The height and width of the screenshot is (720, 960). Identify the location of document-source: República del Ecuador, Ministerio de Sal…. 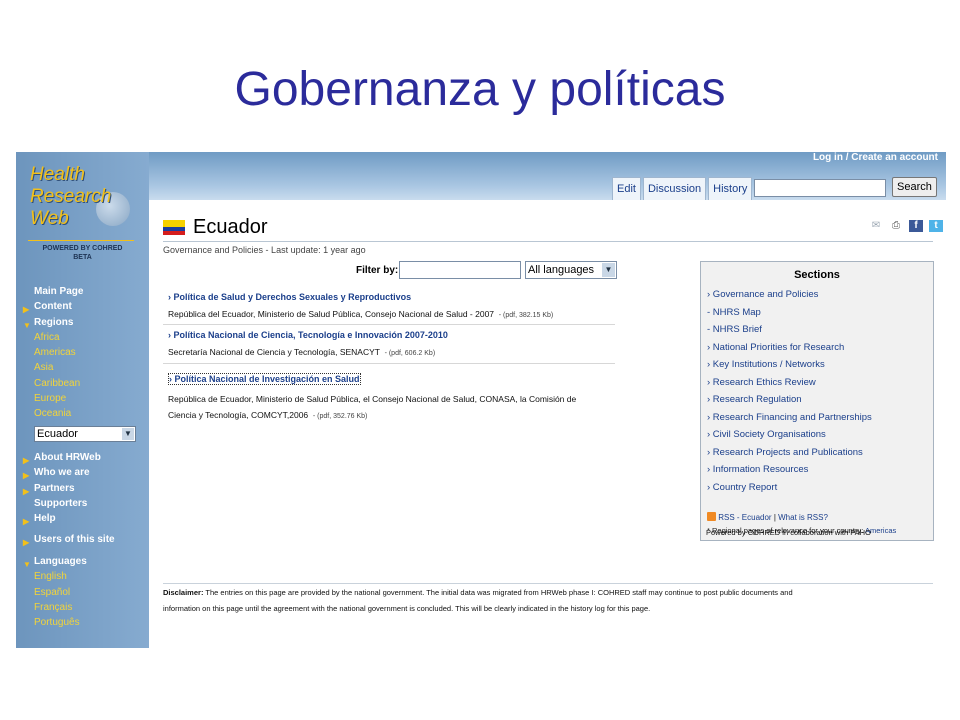
(331, 314).